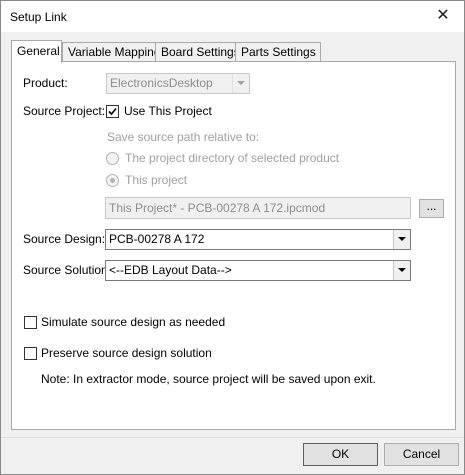 The image size is (465, 475). What do you see at coordinates (168, 111) in the screenshot?
I see `use-this-project-label: Use This Project` at bounding box center [168, 111].